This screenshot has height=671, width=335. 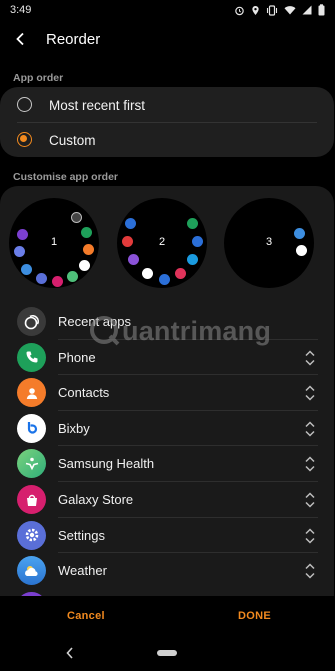 What do you see at coordinates (86, 616) in the screenshot?
I see `cancel-button: Cancel` at bounding box center [86, 616].